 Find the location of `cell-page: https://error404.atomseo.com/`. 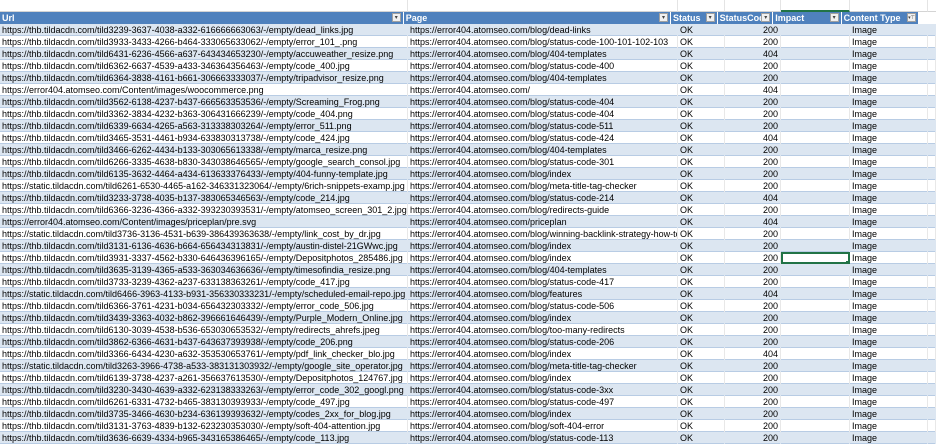

cell-page: https://error404.atomseo.com/ is located at coordinates (543, 90).